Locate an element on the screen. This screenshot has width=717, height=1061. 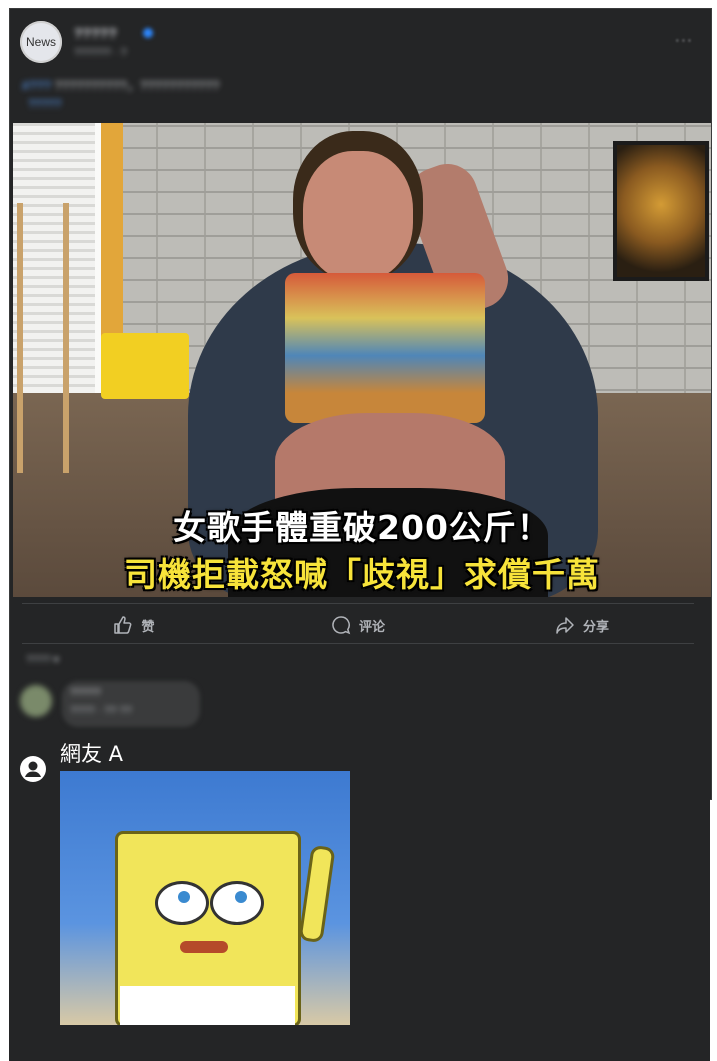
more-options-icon: ··· is located at coordinates (684, 40).